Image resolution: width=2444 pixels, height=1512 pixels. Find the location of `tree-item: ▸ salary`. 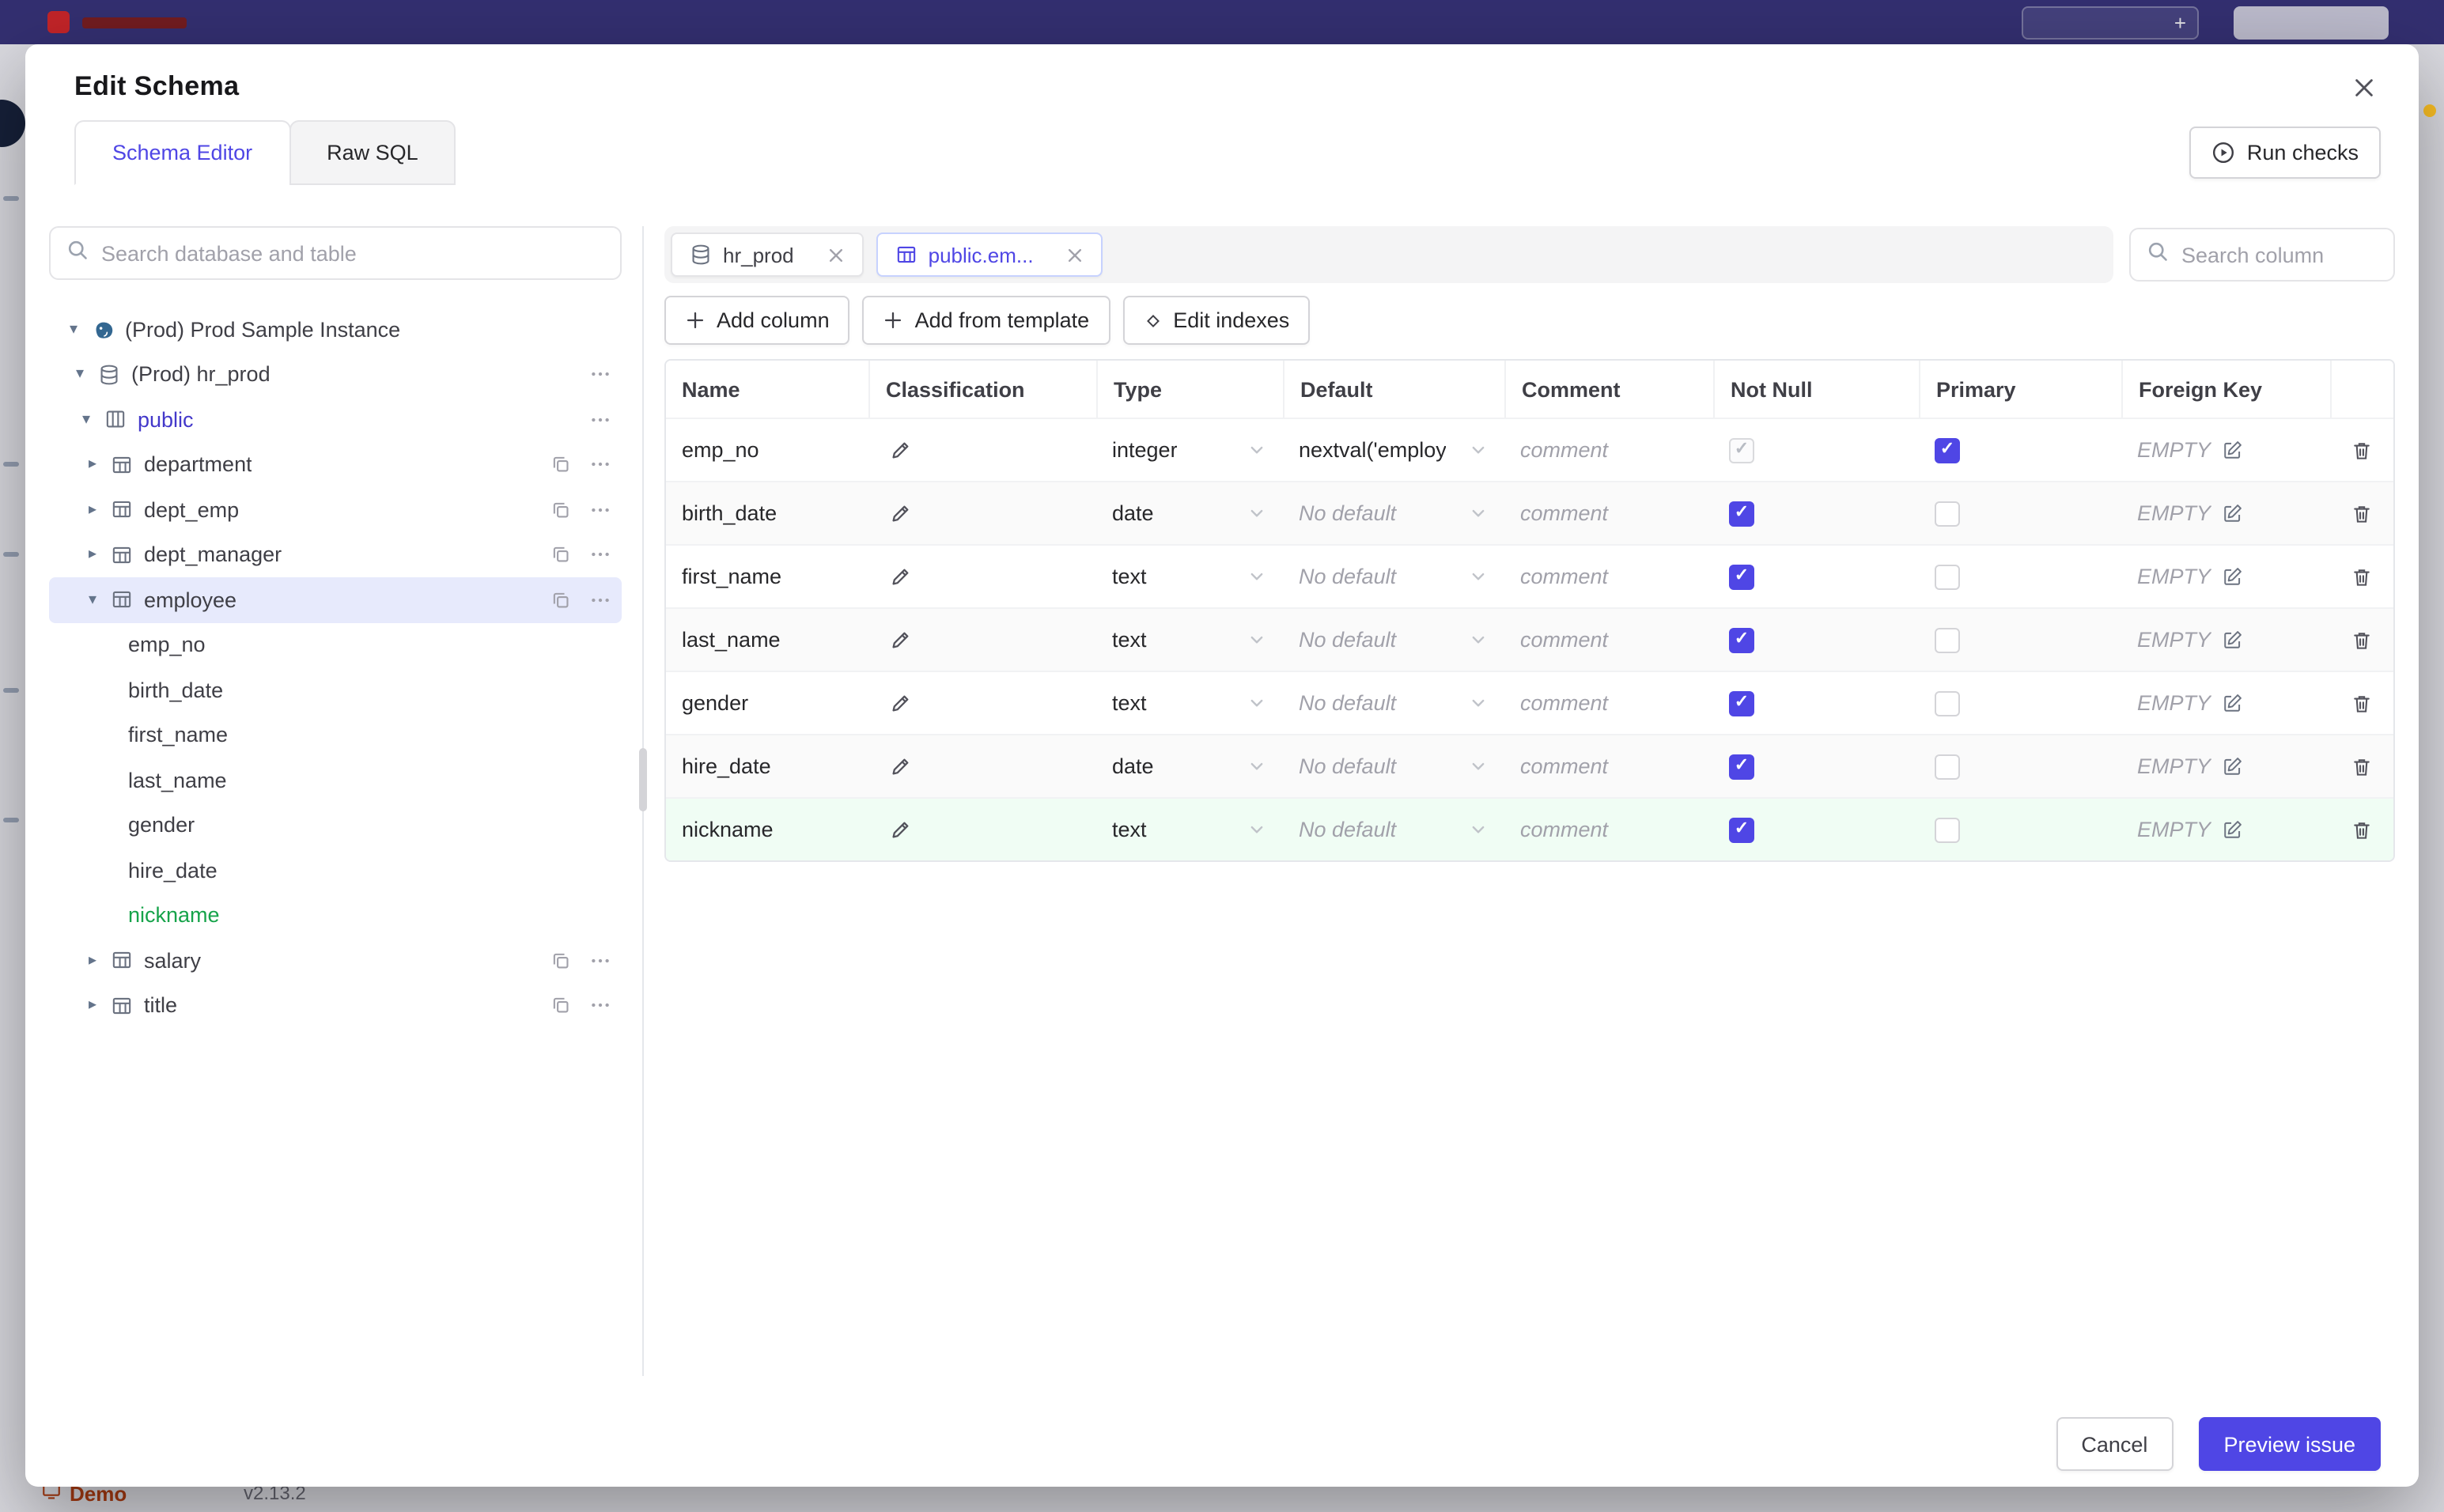

tree-item: ▸ salary is located at coordinates (335, 961).